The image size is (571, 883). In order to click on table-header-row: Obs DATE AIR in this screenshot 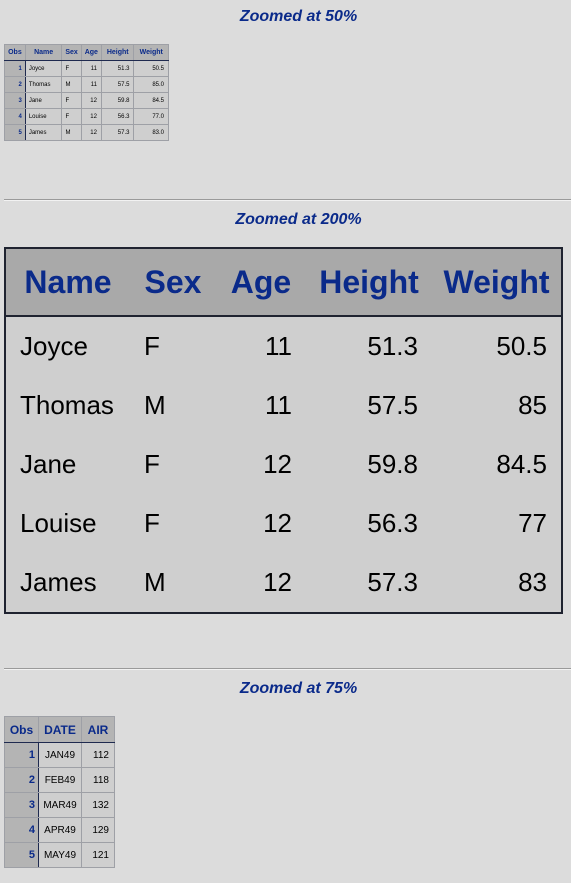, I will do `click(59, 729)`.